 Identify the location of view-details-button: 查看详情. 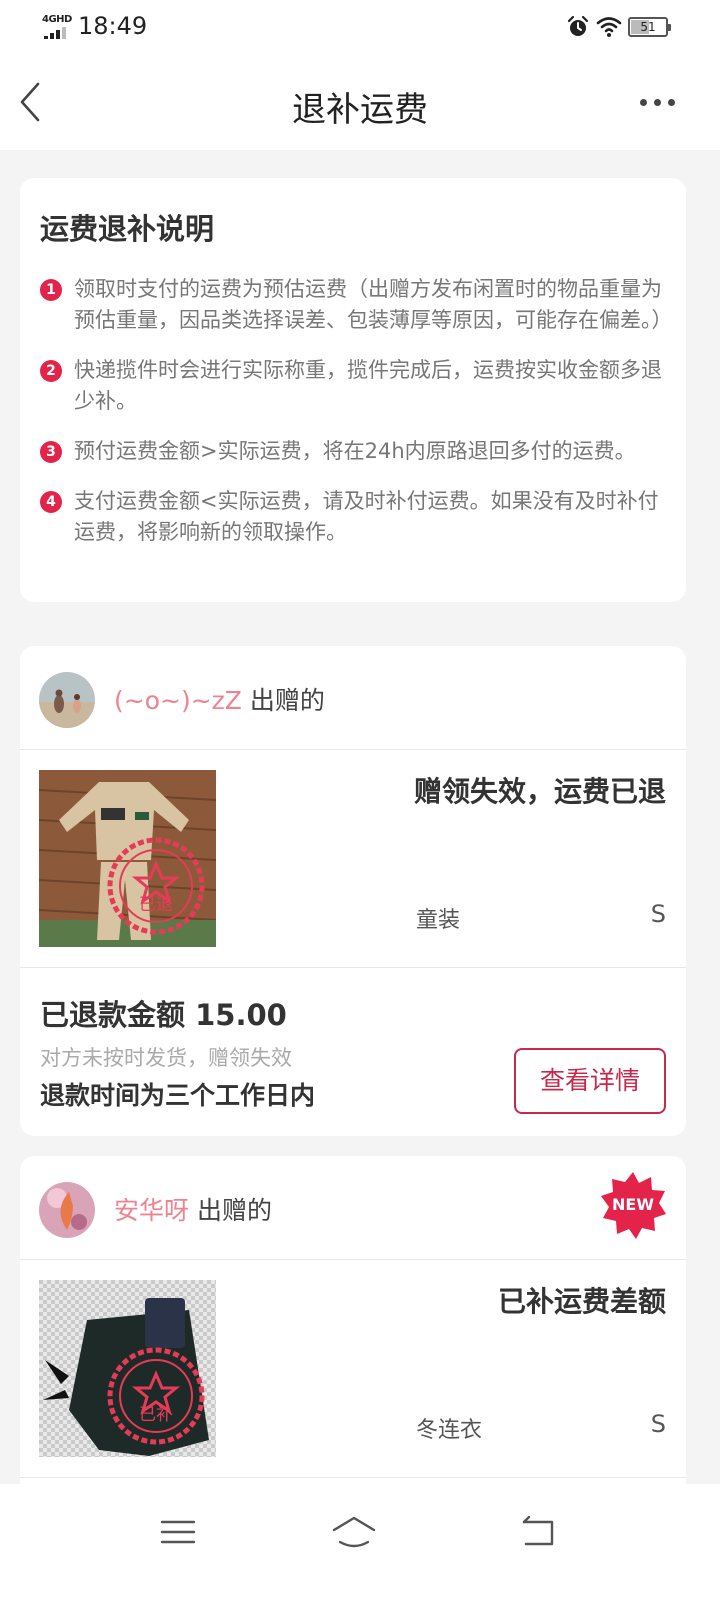
(590, 1081).